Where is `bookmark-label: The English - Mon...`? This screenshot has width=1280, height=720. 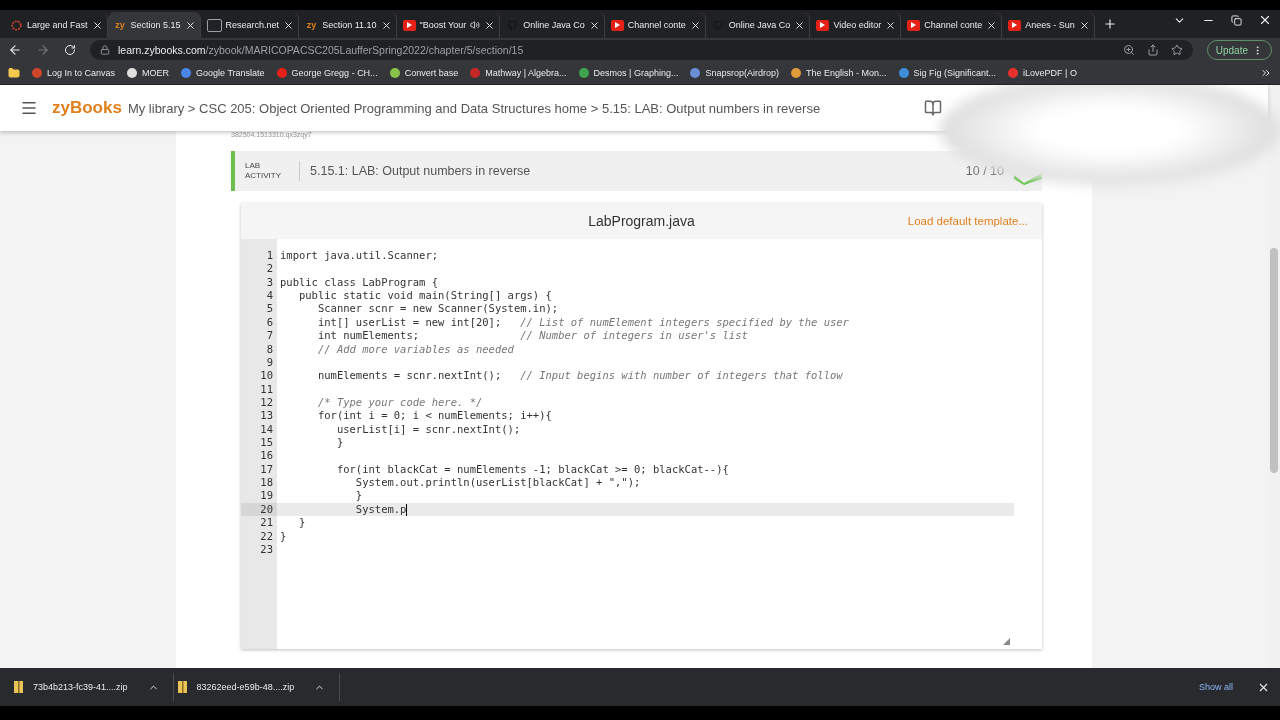 bookmark-label: The English - Mon... is located at coordinates (846, 73).